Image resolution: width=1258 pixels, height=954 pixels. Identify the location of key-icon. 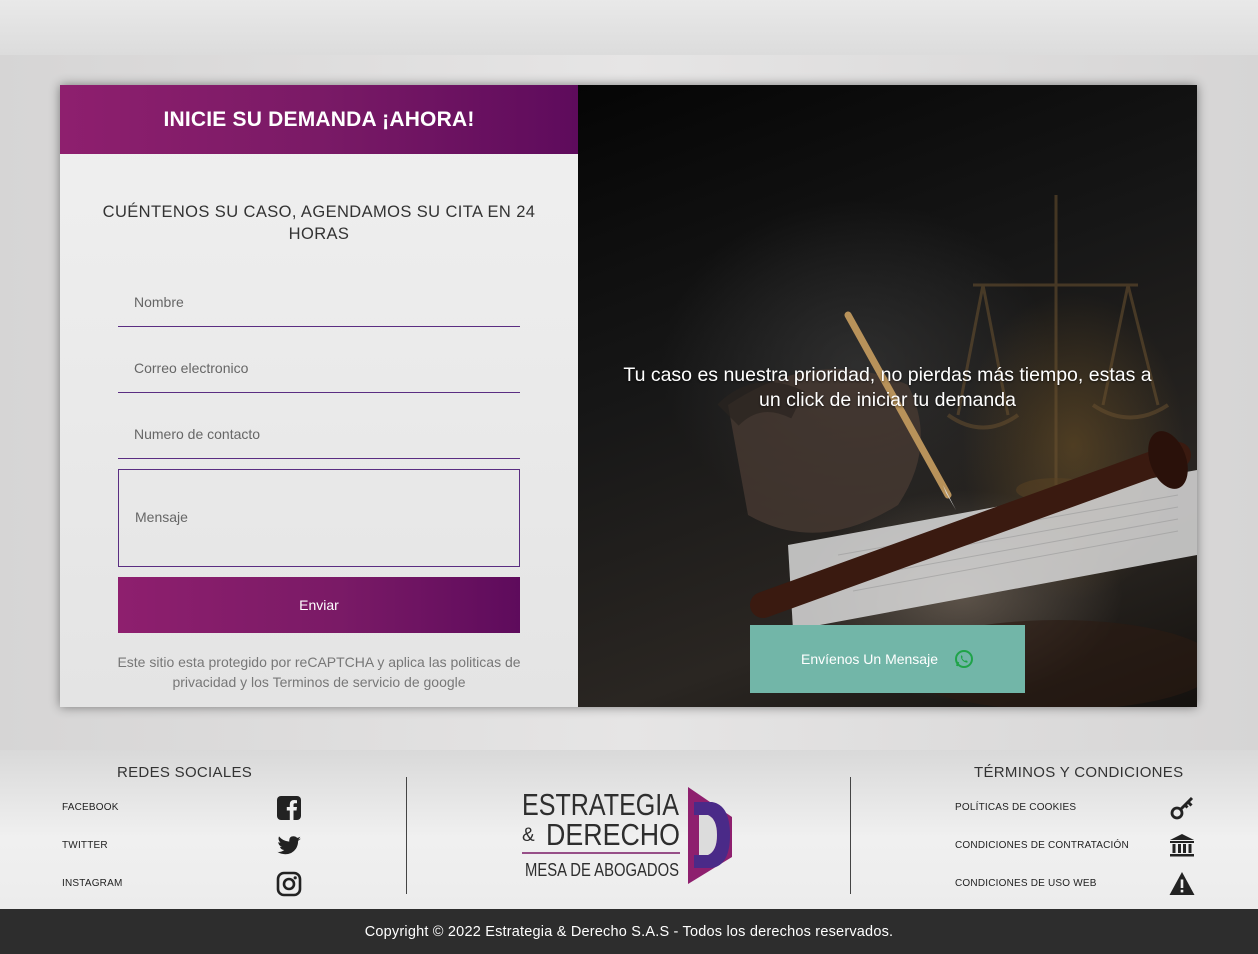
(1182, 808).